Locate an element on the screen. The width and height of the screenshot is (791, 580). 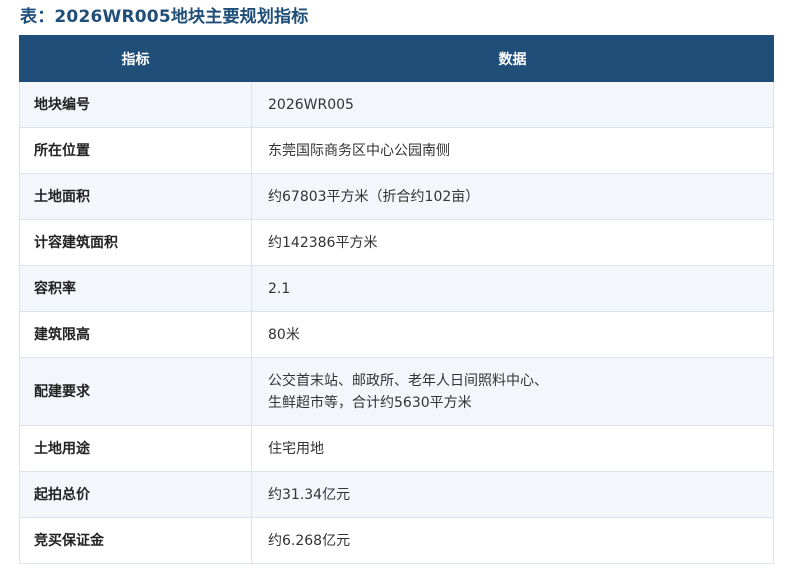
table-row: 土地用途 住宅用地 is located at coordinates (396, 448).